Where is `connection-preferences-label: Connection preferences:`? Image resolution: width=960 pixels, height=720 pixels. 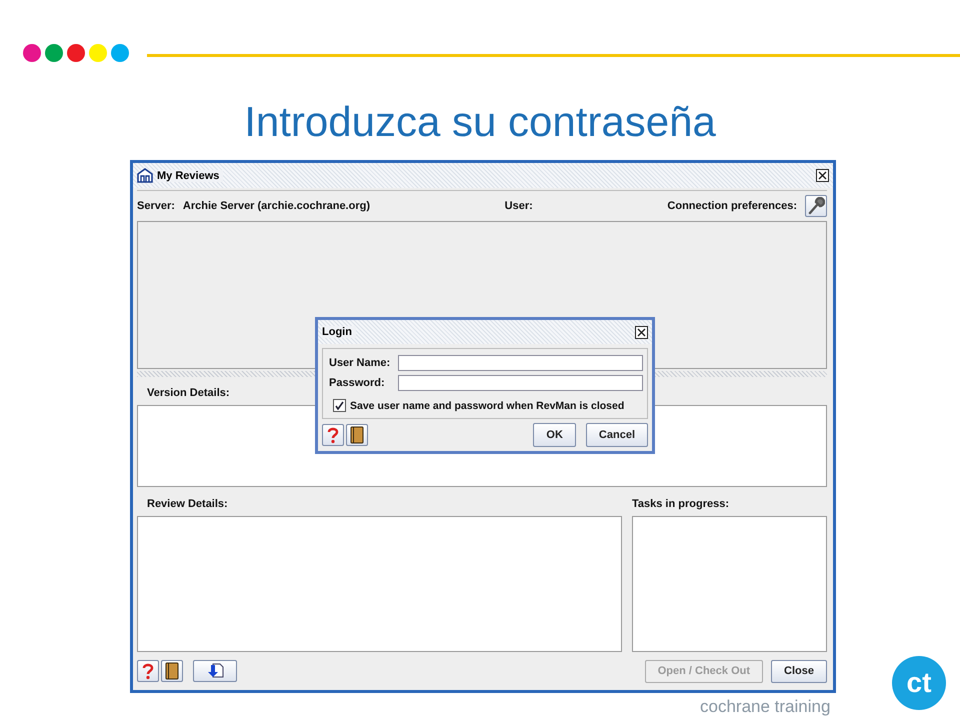 connection-preferences-label: Connection preferences: is located at coordinates (732, 206).